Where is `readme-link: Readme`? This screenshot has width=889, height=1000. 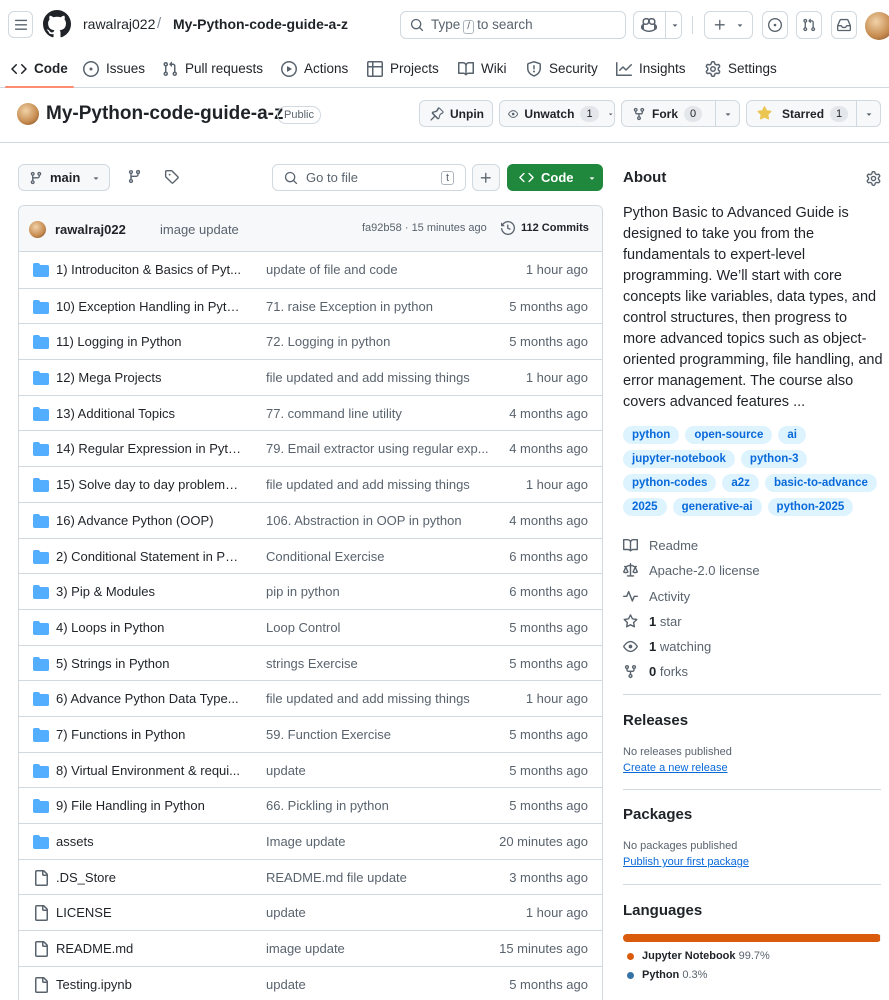
readme-link: Readme is located at coordinates (748, 545).